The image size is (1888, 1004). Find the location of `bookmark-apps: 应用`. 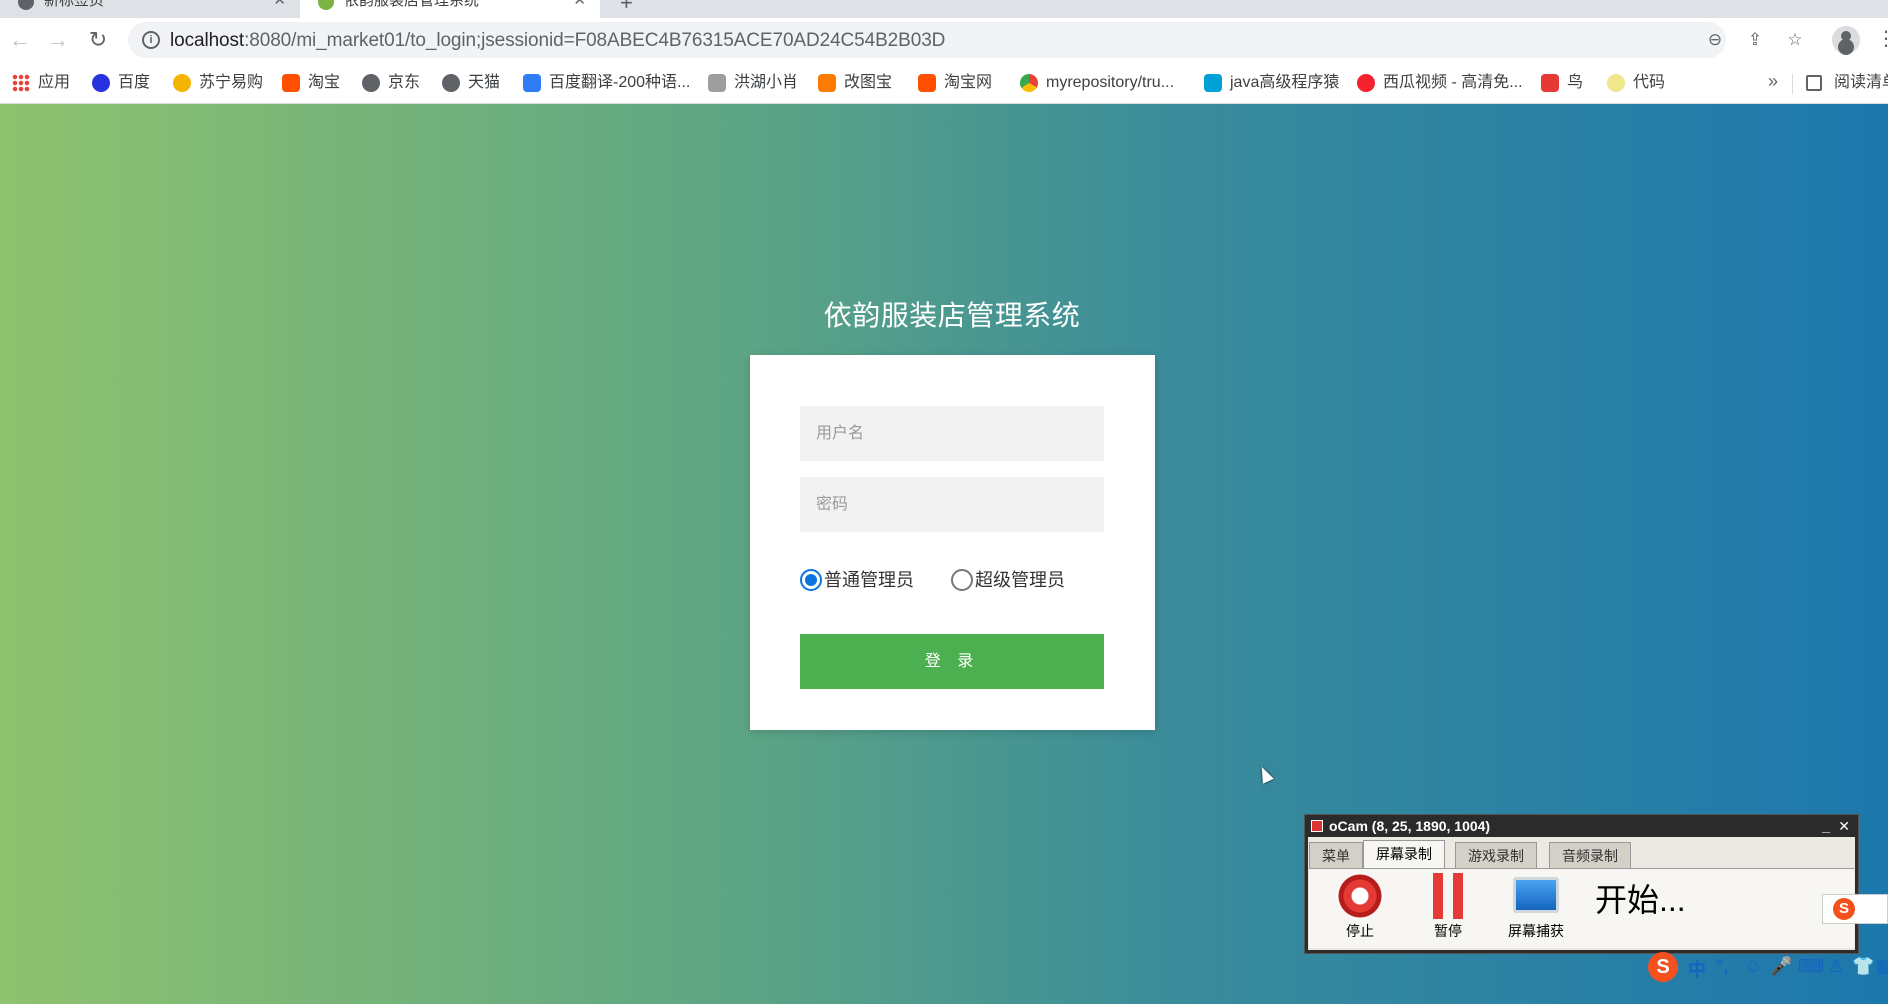

bookmark-apps: 应用 is located at coordinates (41, 83).